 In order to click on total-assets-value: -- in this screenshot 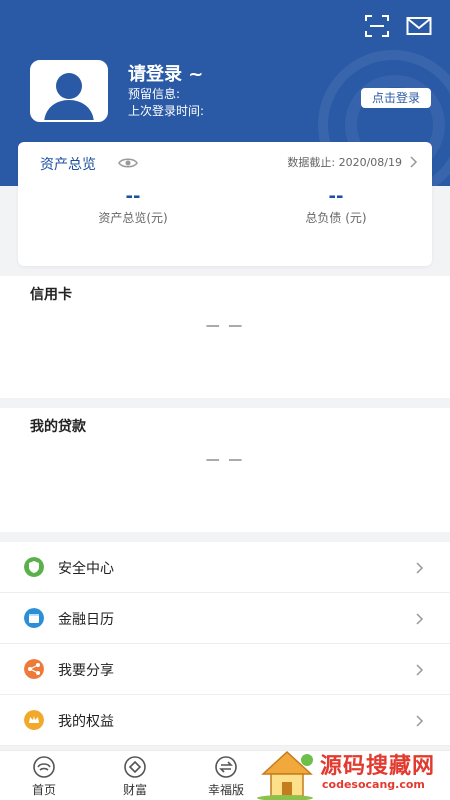, I will do `click(133, 196)`.